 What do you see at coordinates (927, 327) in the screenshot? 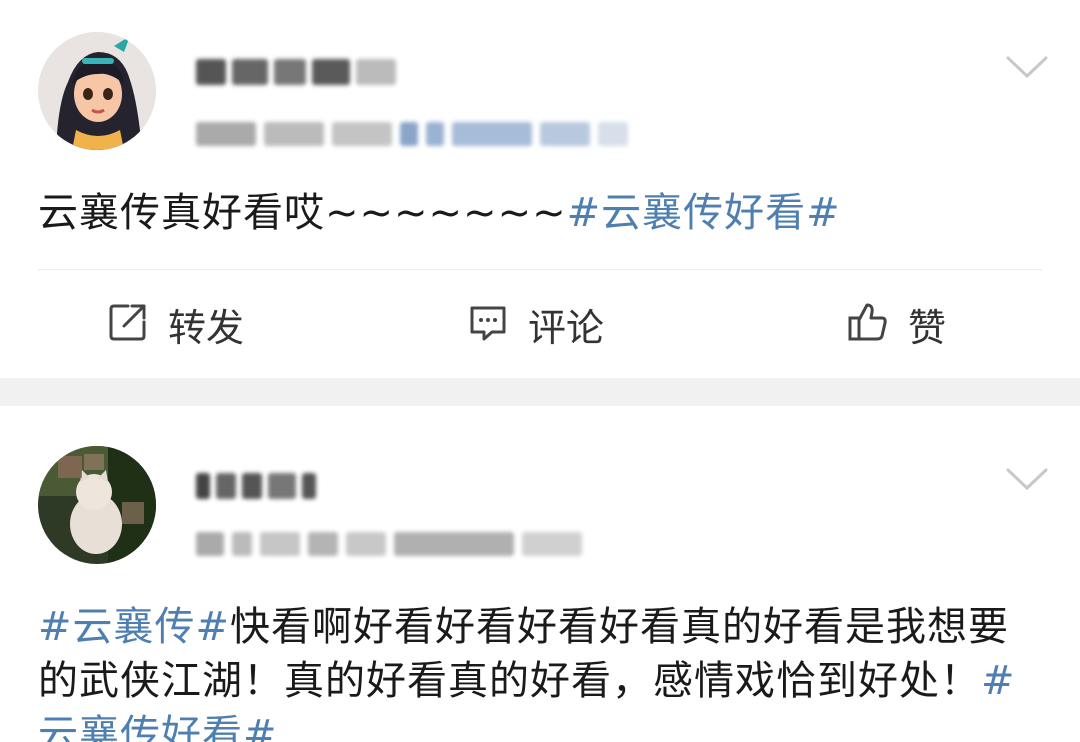
I see `like-label: 赞` at bounding box center [927, 327].